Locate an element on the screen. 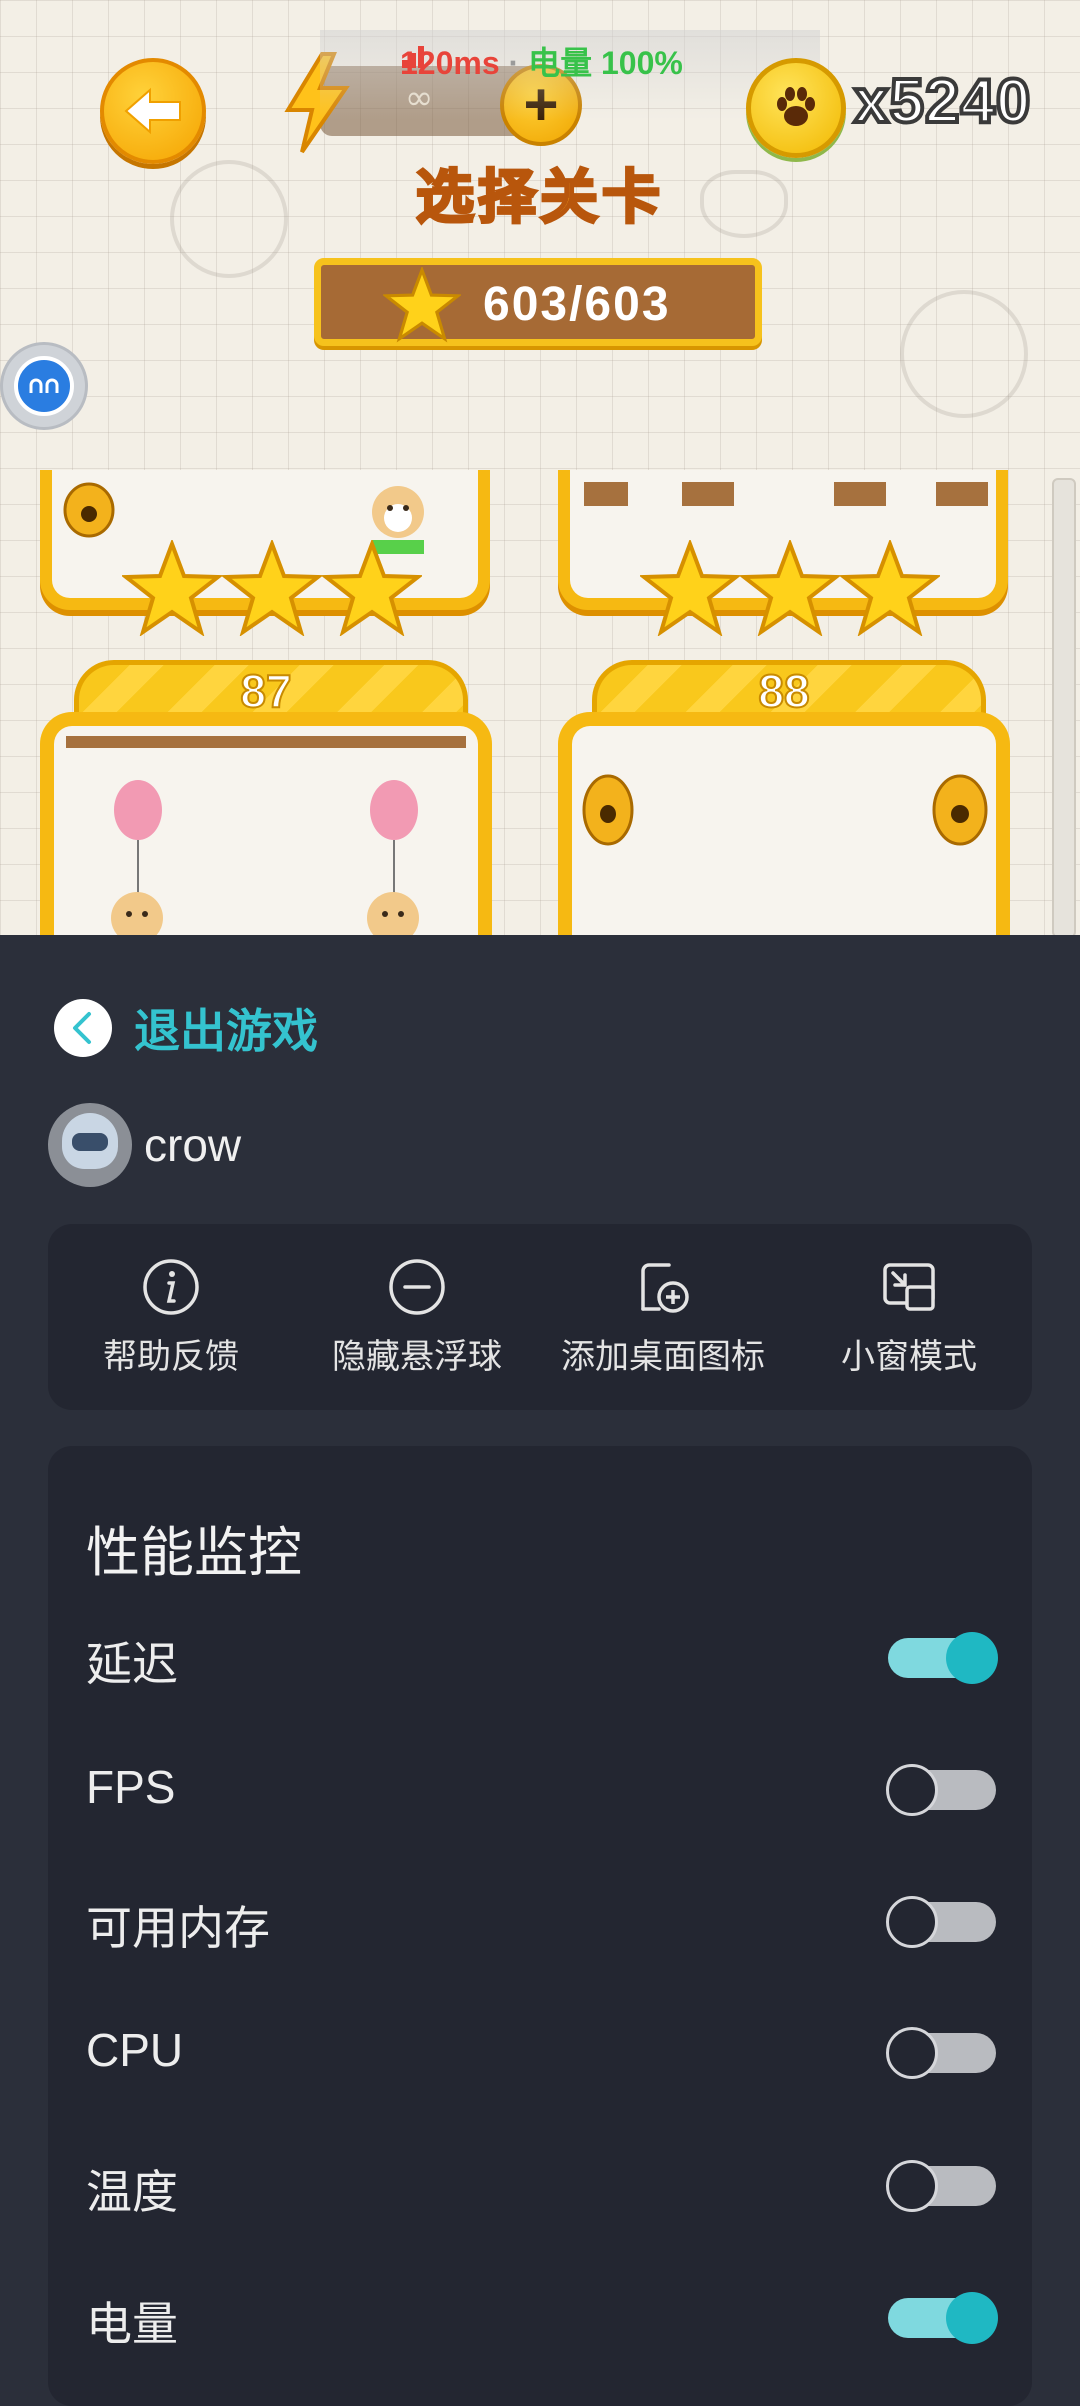 The height and width of the screenshot is (2406, 1080). total-stars-badge: 603/603 is located at coordinates (538, 302).